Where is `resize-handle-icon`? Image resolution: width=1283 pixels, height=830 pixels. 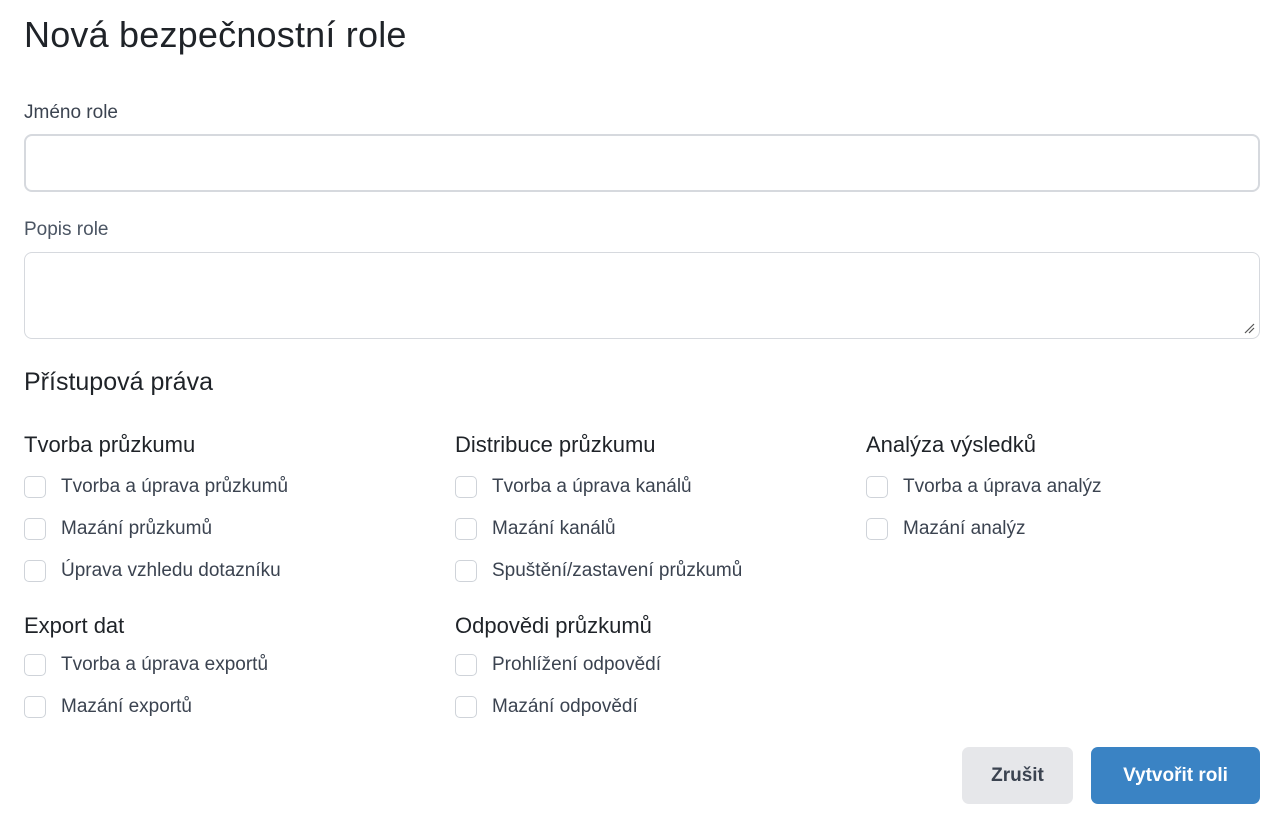 resize-handle-icon is located at coordinates (1249, 328).